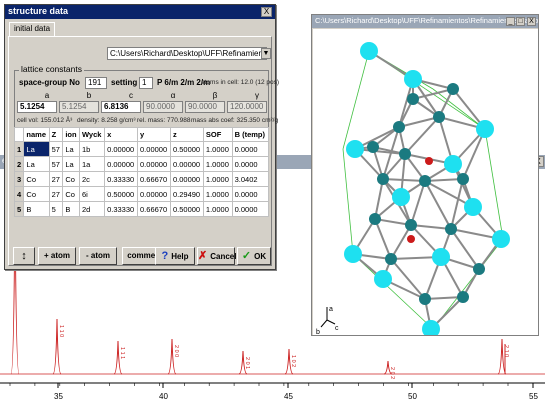  What do you see at coordinates (146, 83) in the screenshot?
I see `setting-input: 1` at bounding box center [146, 83].